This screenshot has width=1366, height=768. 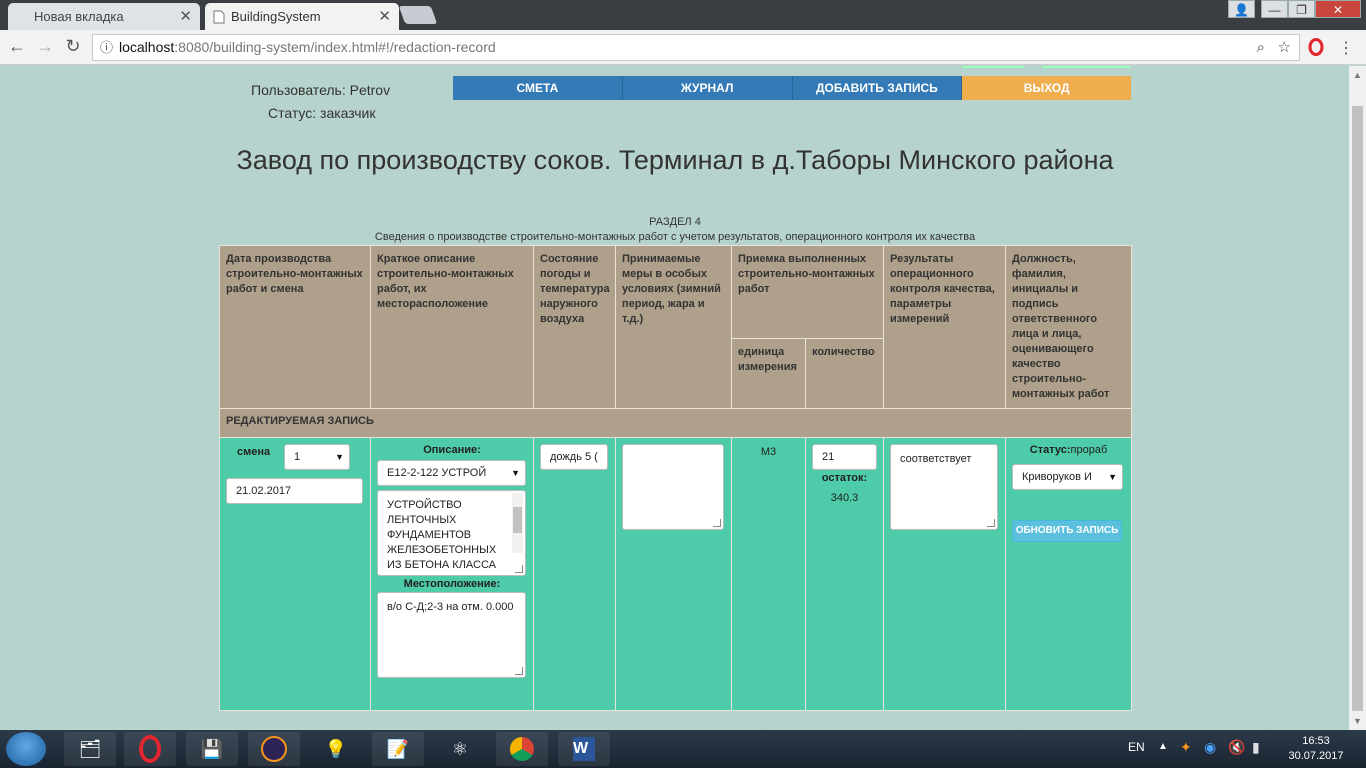 What do you see at coordinates (844, 498) in the screenshot?
I see `remainder-value: 340.3` at bounding box center [844, 498].